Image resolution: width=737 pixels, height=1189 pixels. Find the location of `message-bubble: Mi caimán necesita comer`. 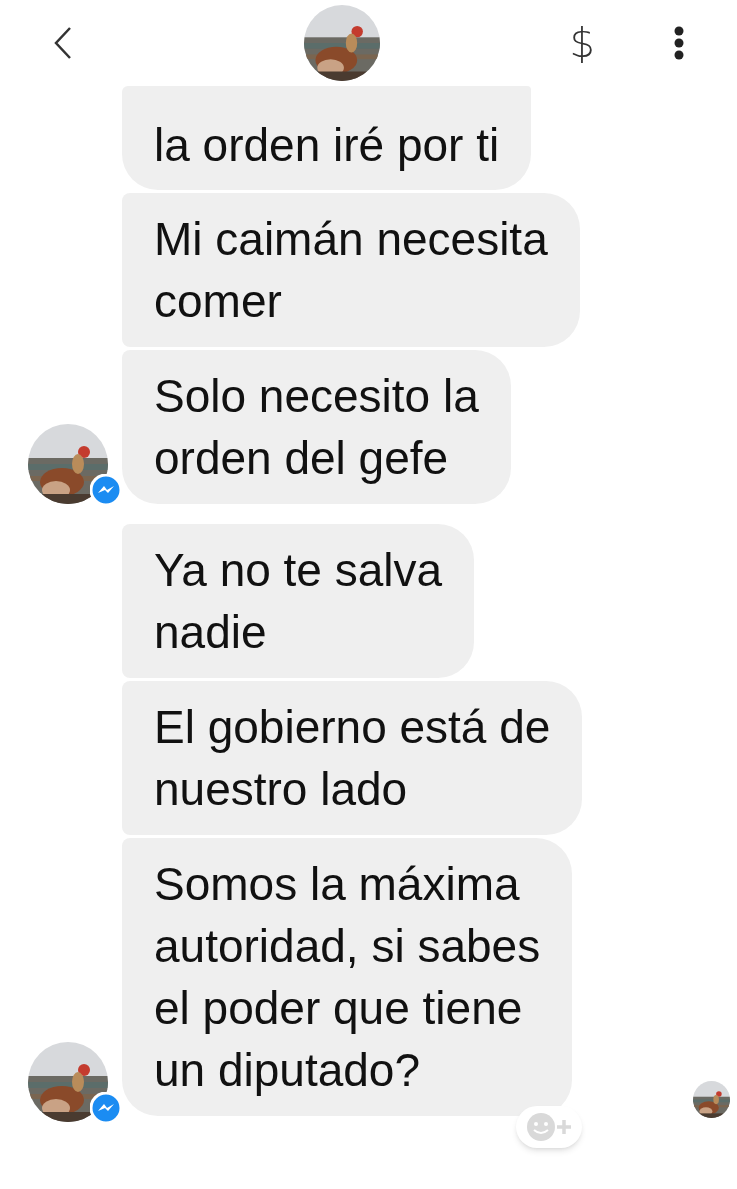

message-bubble: Mi caimán necesita comer is located at coordinates (351, 270).